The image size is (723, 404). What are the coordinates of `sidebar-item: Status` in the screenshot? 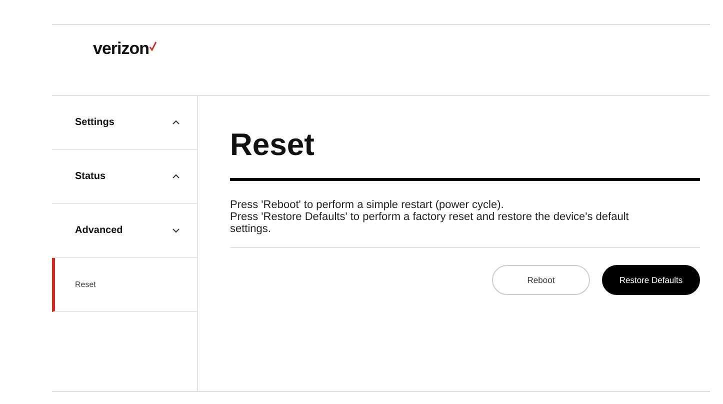 It's located at (124, 177).